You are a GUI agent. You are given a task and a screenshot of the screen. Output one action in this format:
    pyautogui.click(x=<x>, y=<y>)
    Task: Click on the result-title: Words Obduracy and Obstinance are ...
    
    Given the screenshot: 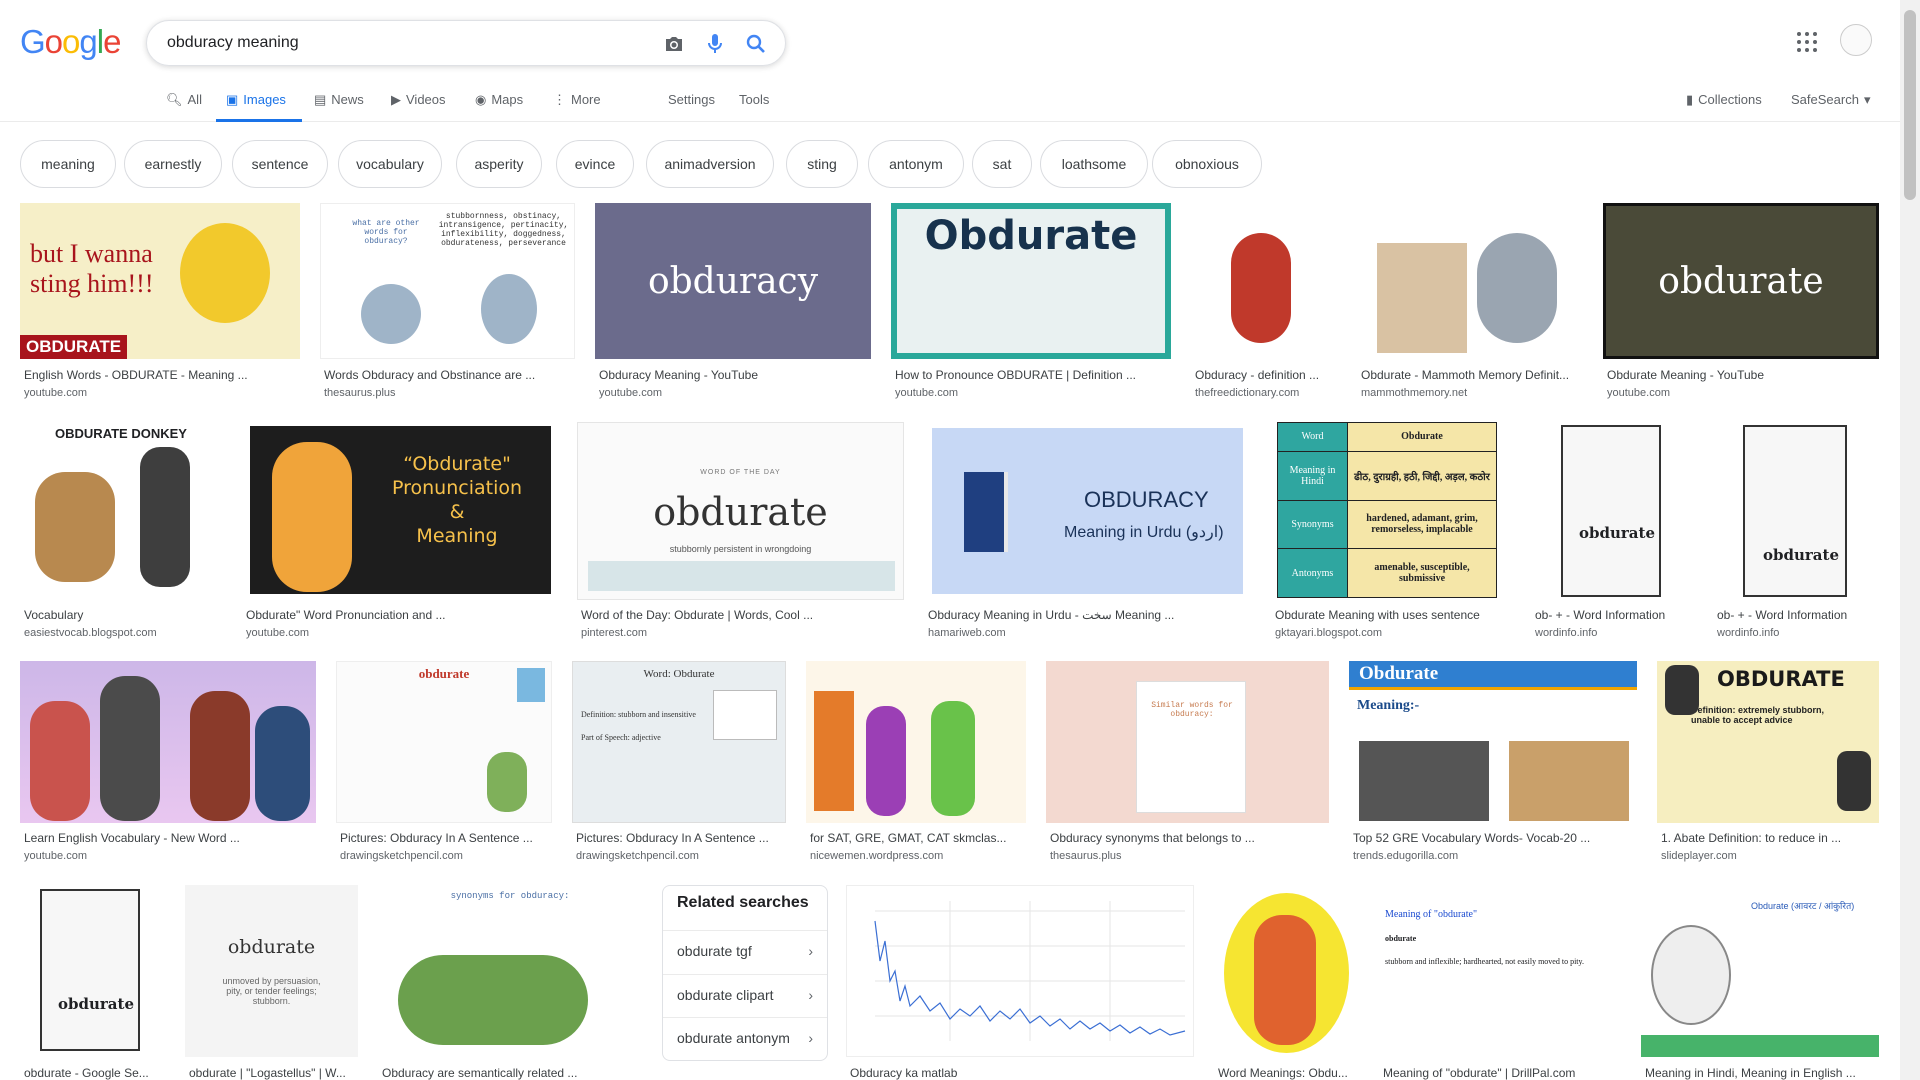 What is the action you would take?
    pyautogui.click(x=449, y=375)
    